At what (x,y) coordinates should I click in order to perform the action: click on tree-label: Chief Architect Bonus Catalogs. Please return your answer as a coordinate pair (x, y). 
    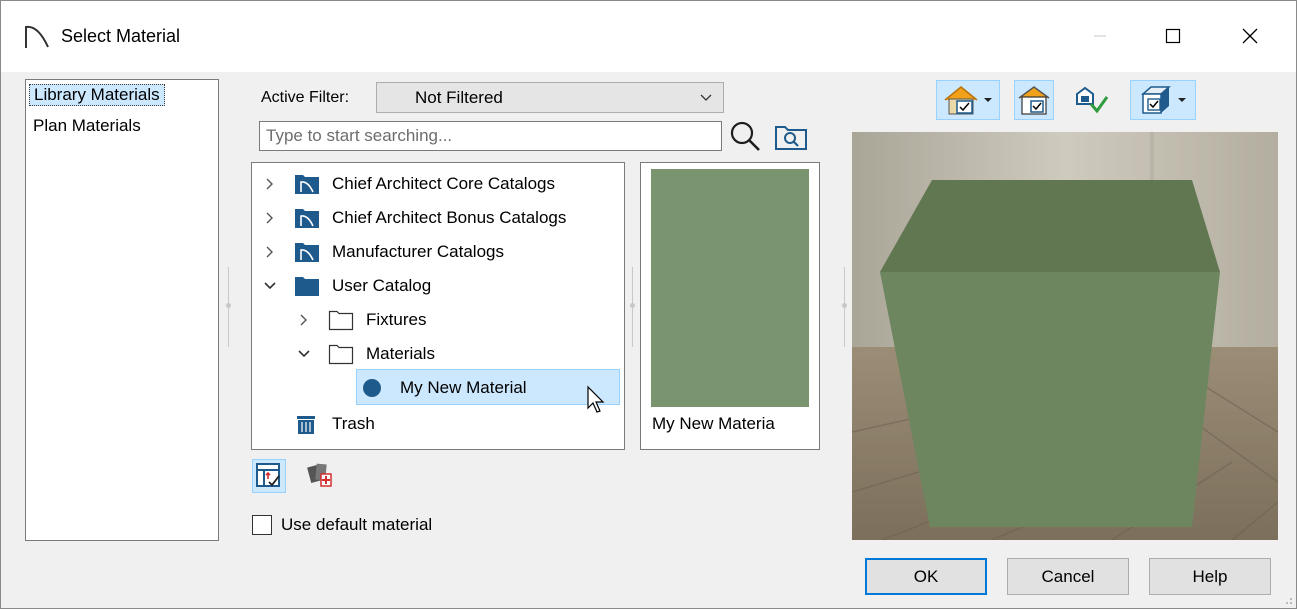
    Looking at the image, I should click on (449, 217).